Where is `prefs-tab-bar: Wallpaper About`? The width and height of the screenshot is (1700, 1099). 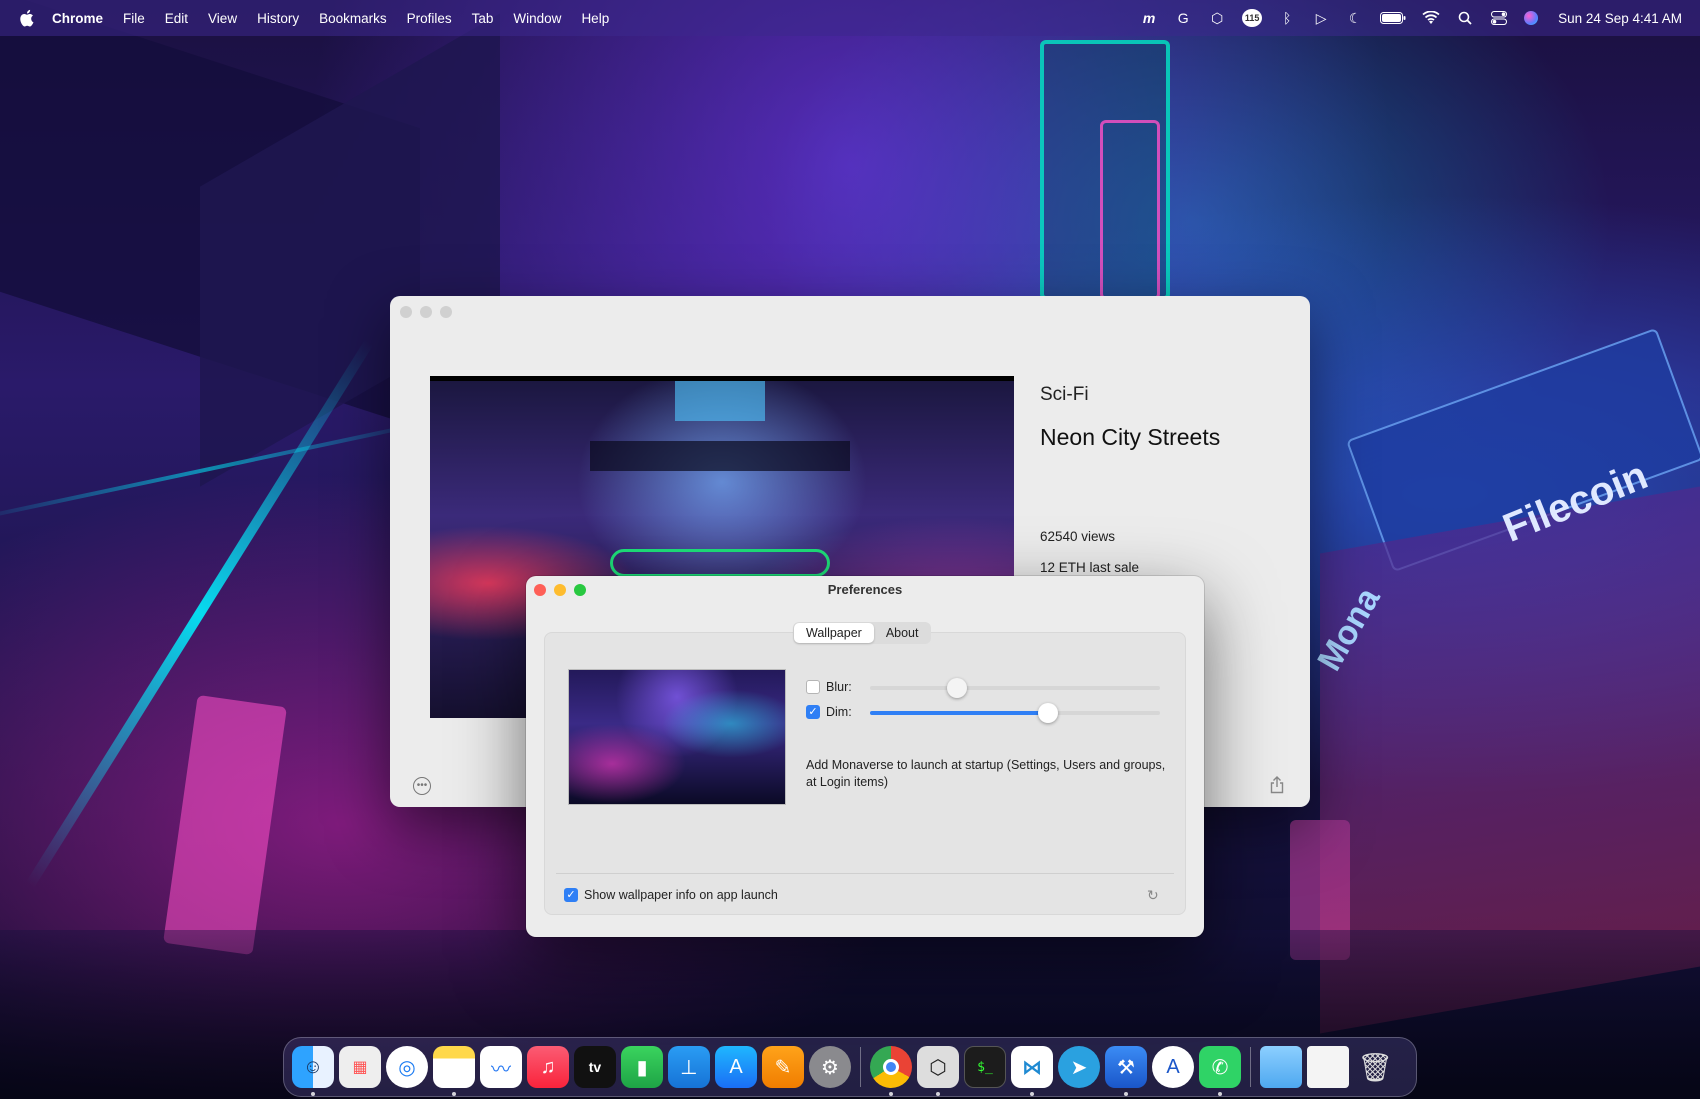
prefs-tab-bar: Wallpaper About is located at coordinates (862, 633).